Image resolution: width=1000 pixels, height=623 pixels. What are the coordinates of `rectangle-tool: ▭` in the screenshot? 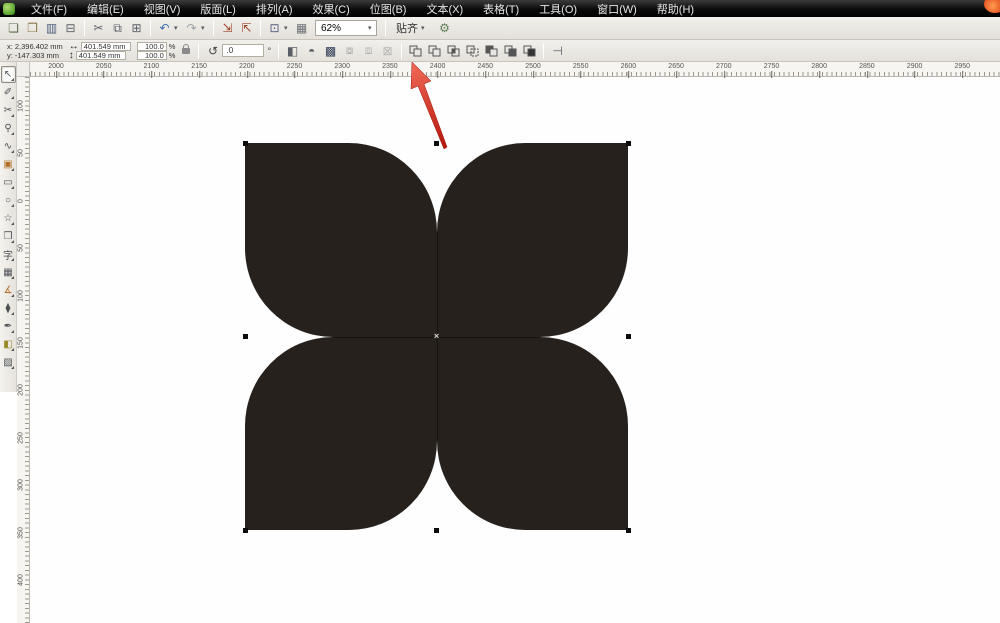 It's located at (8, 182).